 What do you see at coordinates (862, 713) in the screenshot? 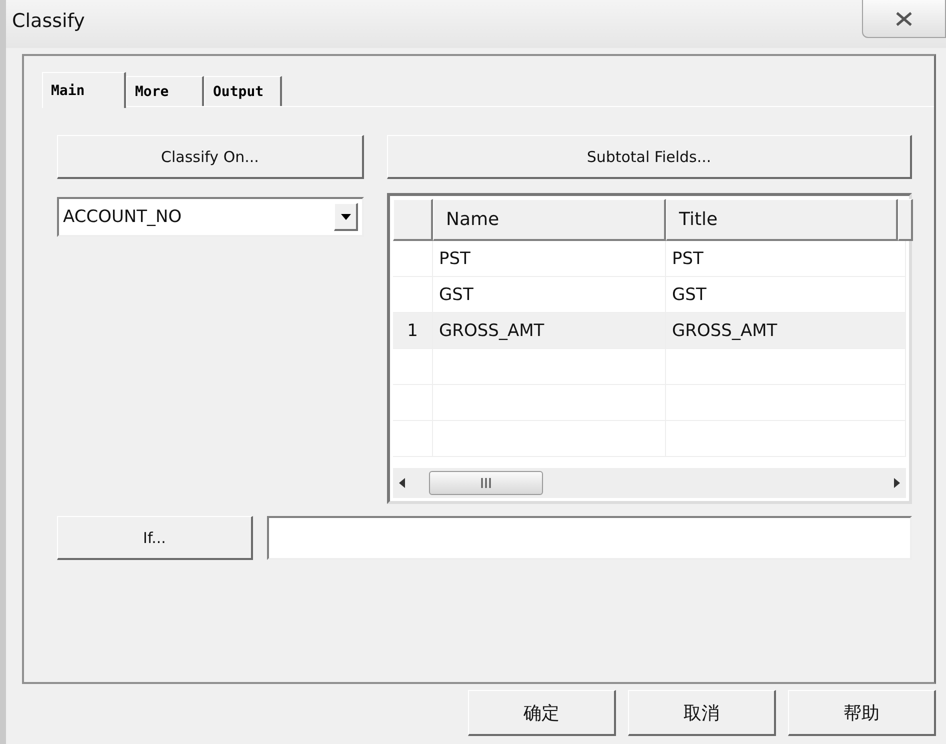
I see `dialog-button: 帮助` at bounding box center [862, 713].